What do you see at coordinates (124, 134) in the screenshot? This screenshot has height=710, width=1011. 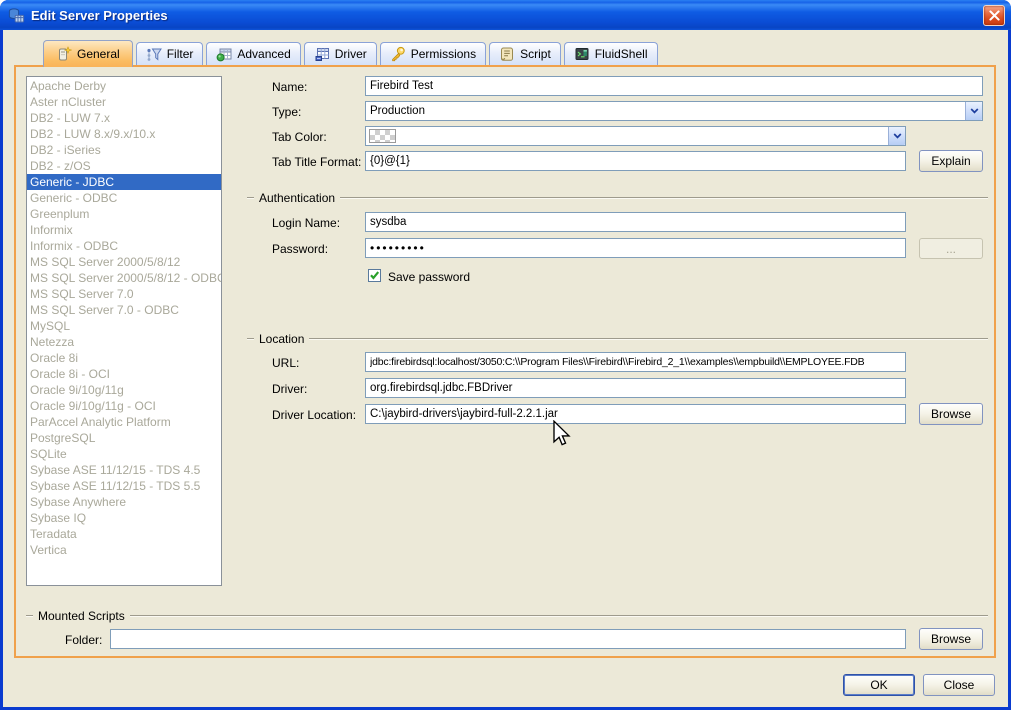 I see `server-type-item: DB2 - LUW 8.x/9.x/10.x` at bounding box center [124, 134].